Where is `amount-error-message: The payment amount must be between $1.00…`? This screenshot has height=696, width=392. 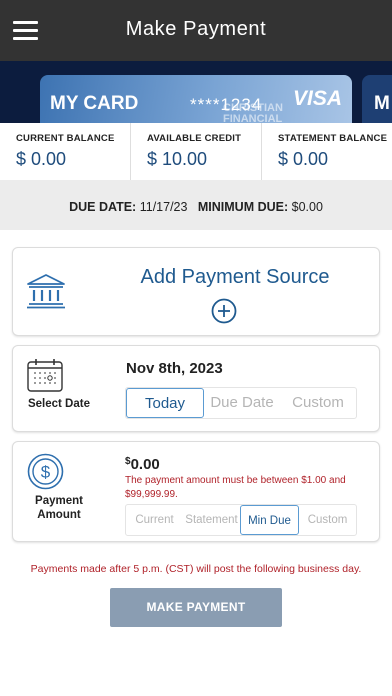
amount-error-message: The payment amount must be between $1.00… is located at coordinates (235, 487).